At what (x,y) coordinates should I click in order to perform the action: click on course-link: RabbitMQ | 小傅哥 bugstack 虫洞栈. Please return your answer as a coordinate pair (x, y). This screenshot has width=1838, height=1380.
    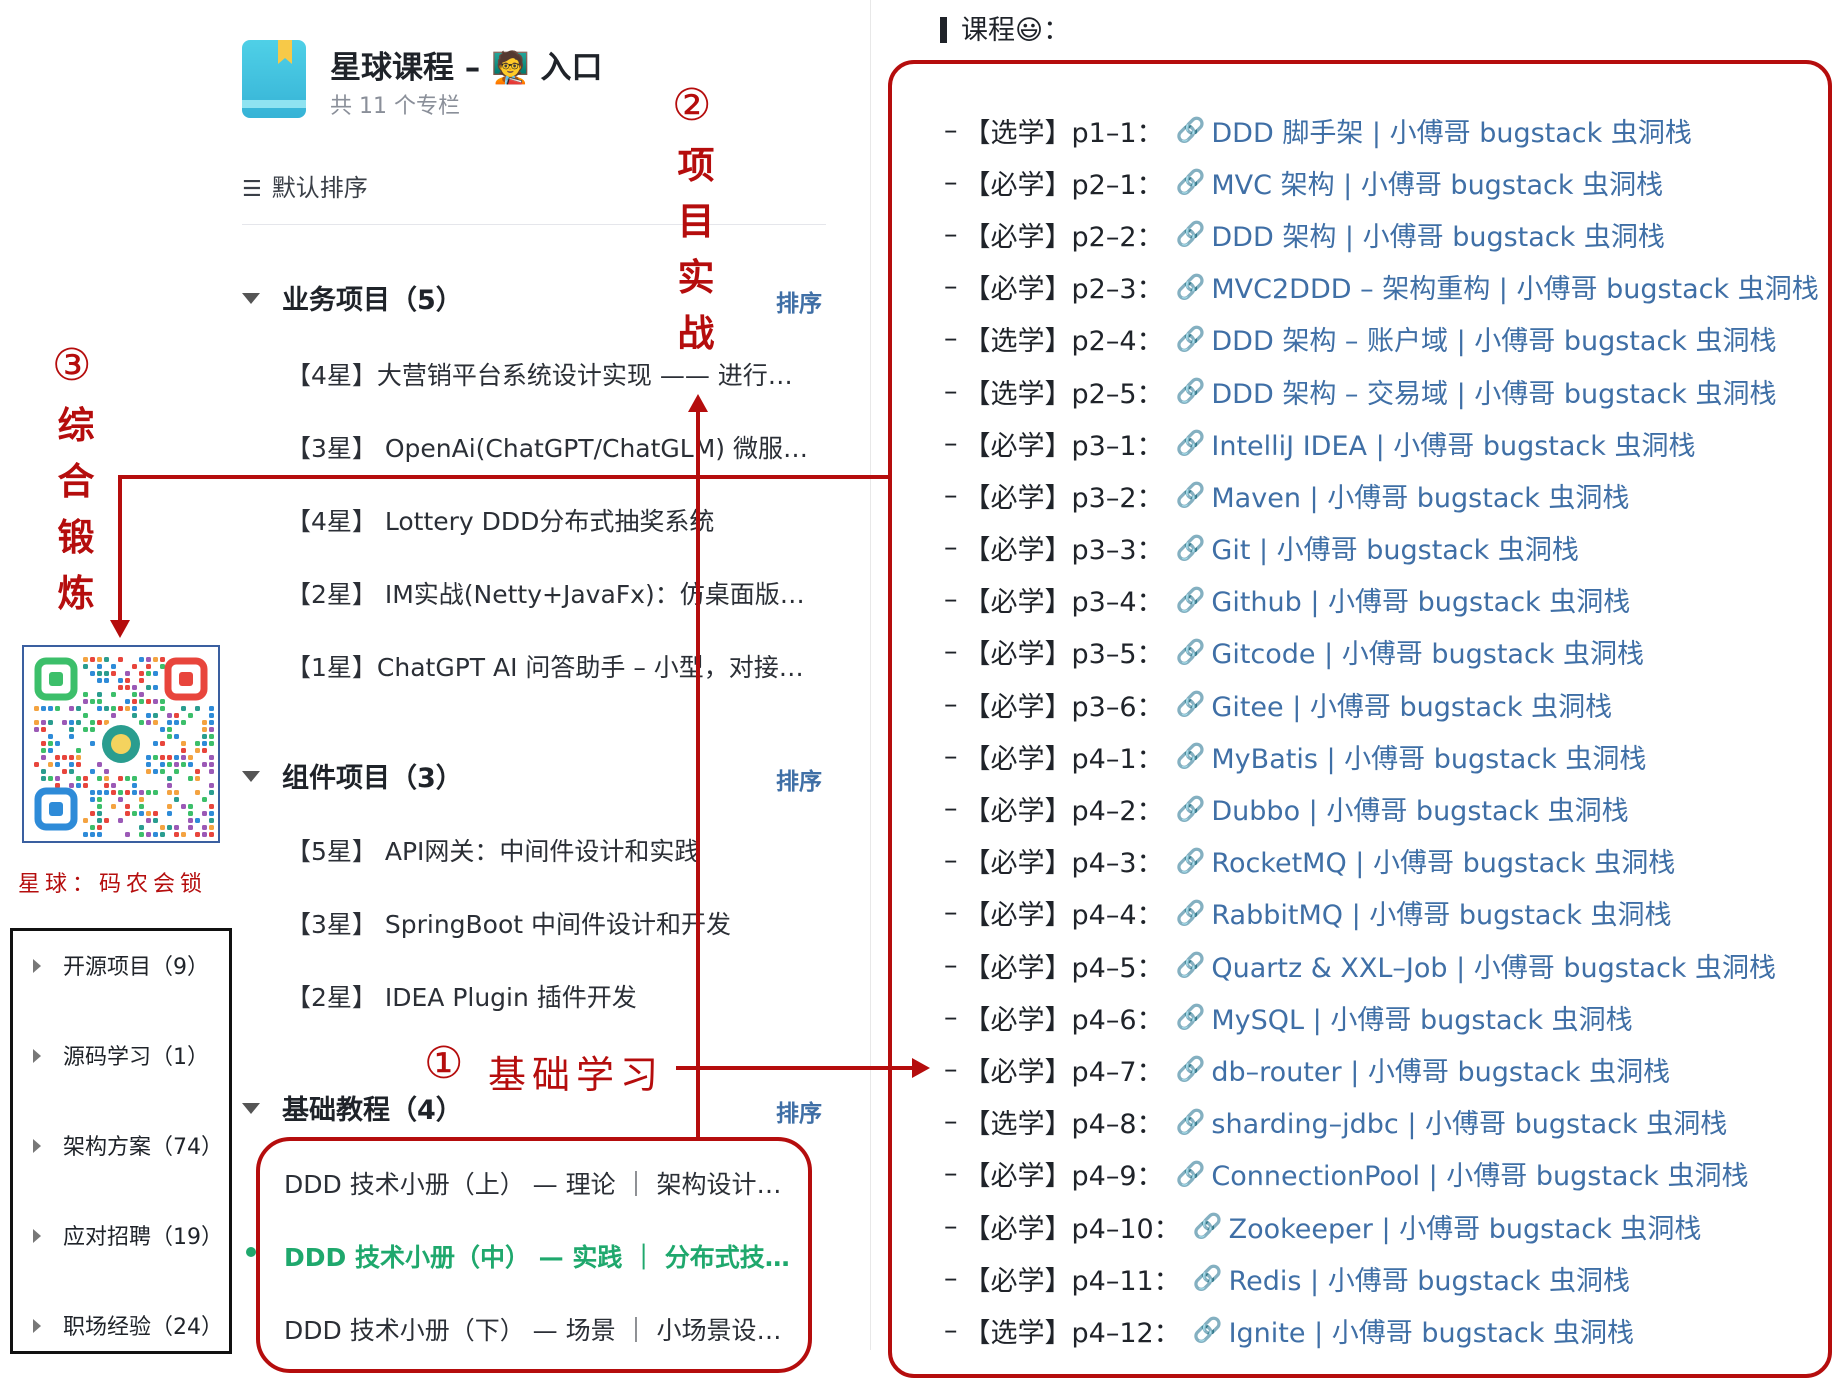
    Looking at the image, I should click on (1441, 912).